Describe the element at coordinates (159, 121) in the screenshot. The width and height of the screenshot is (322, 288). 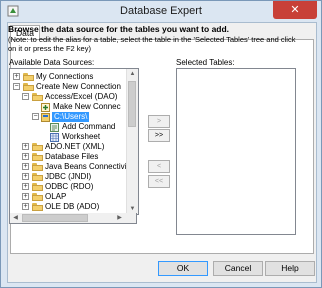
I see `add-table-button: >` at that location.